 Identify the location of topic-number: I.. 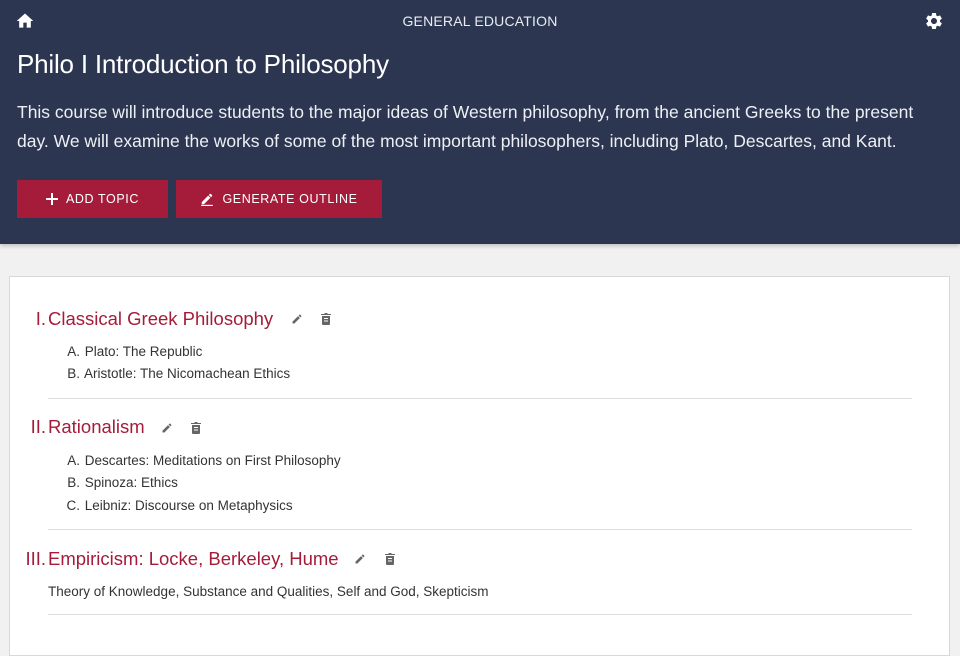
(40, 318).